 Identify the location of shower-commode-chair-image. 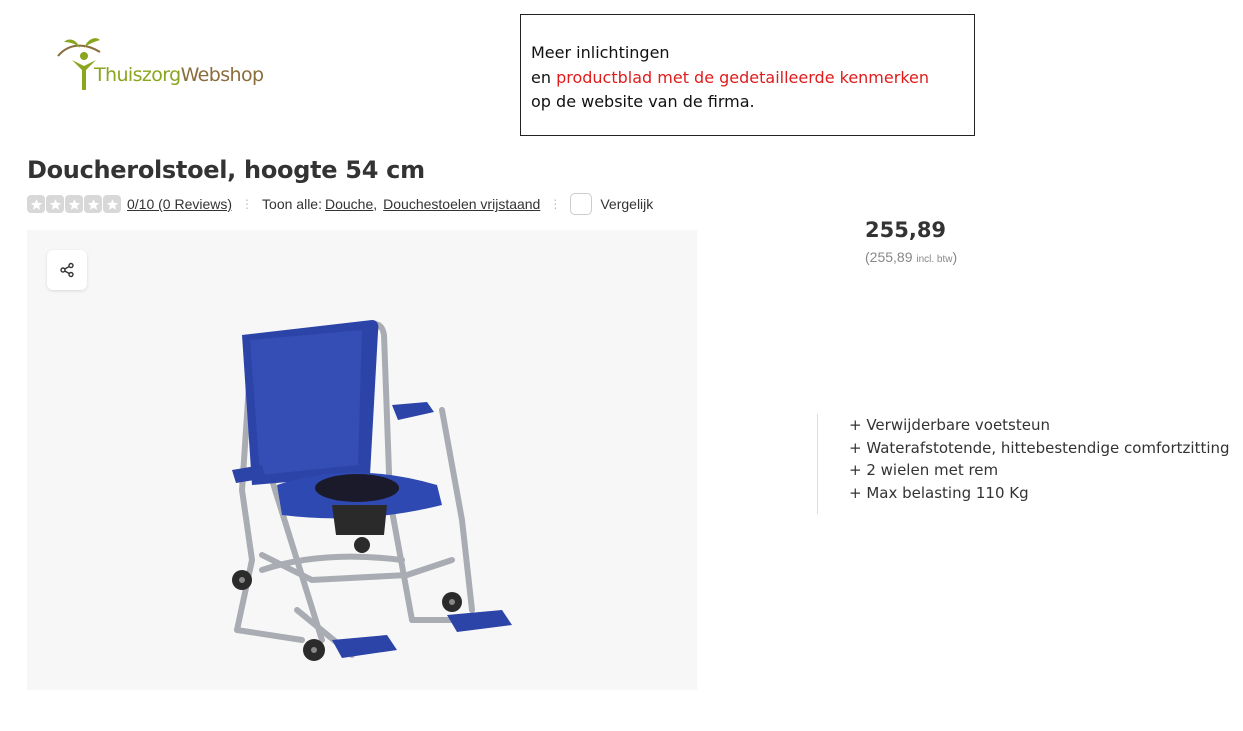
(372, 490).